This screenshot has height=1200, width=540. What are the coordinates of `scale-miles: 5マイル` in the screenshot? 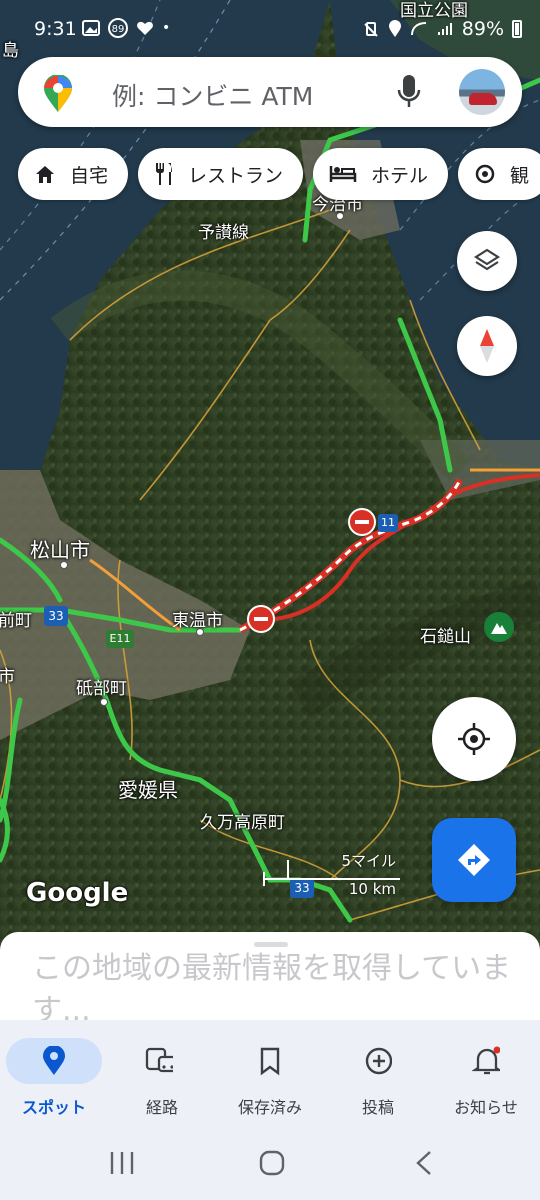 It's located at (368, 861).